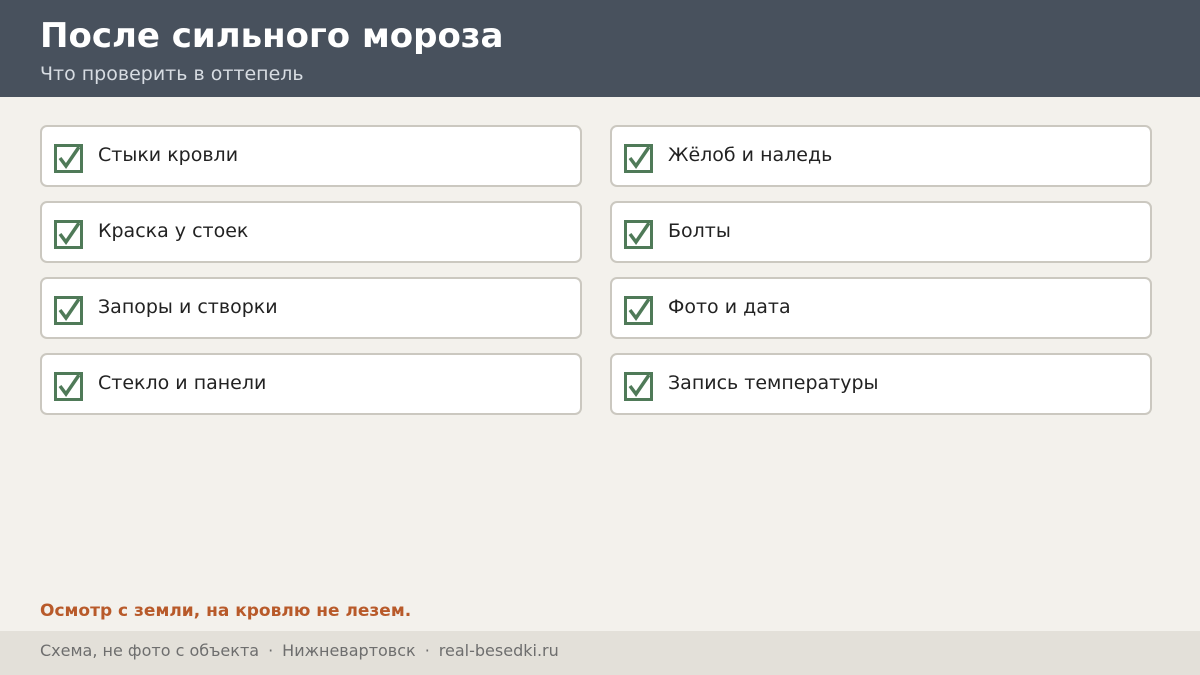  I want to click on checklist-item-label: Запись температуры, so click(773, 383).